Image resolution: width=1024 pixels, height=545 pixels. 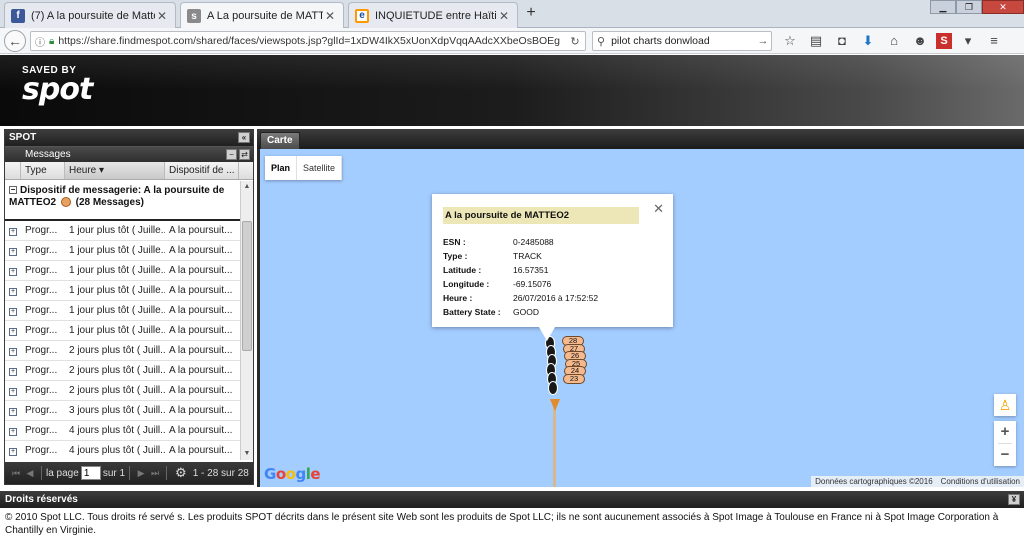 What do you see at coordinates (247, 286) in the screenshot?
I see `scroll-thumb` at bounding box center [247, 286].